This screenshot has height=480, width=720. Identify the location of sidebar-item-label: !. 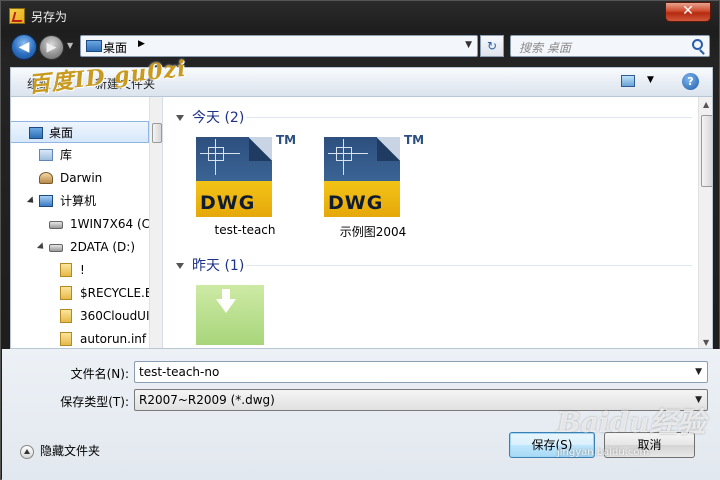
(82, 270).